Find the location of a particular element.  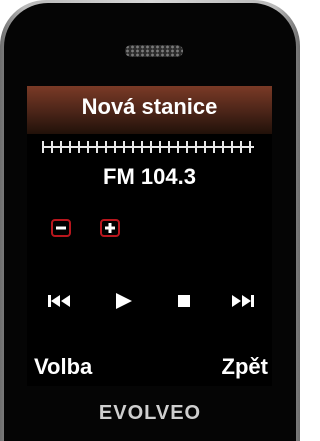

play-icon is located at coordinates (124, 301).